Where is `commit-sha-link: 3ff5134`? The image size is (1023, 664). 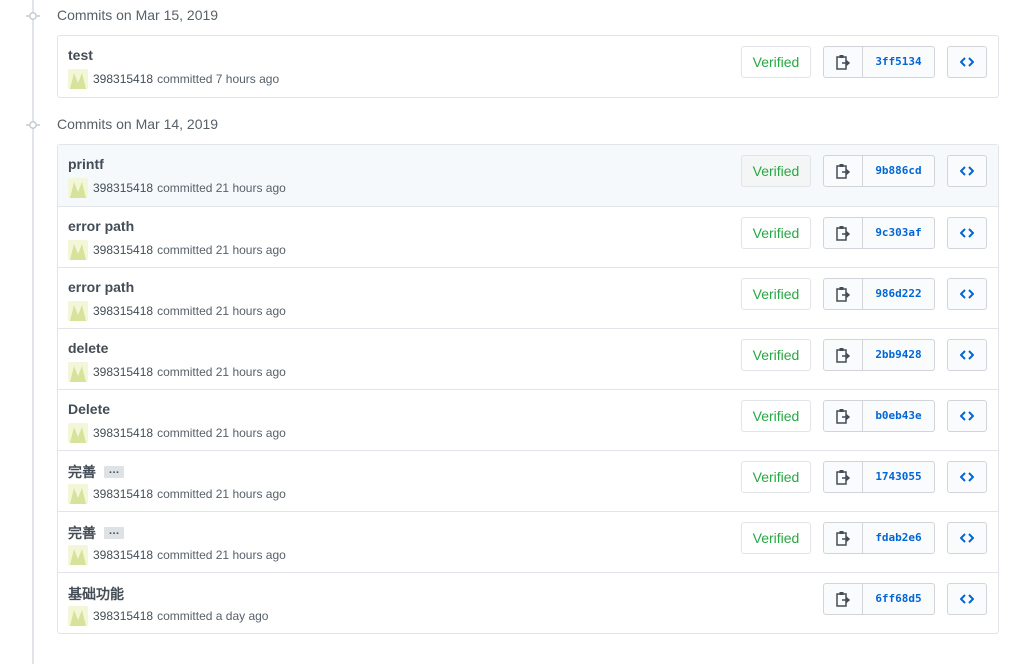 commit-sha-link: 3ff5134 is located at coordinates (899, 62).